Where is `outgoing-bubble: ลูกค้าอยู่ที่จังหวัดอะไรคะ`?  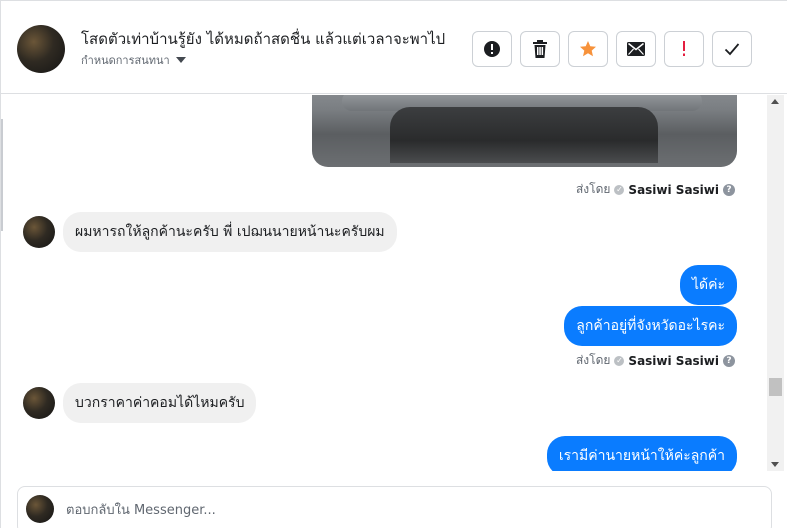
outgoing-bubble: ลูกค้าอยู่ที่จังหวัดอะไรคะ is located at coordinates (650, 326).